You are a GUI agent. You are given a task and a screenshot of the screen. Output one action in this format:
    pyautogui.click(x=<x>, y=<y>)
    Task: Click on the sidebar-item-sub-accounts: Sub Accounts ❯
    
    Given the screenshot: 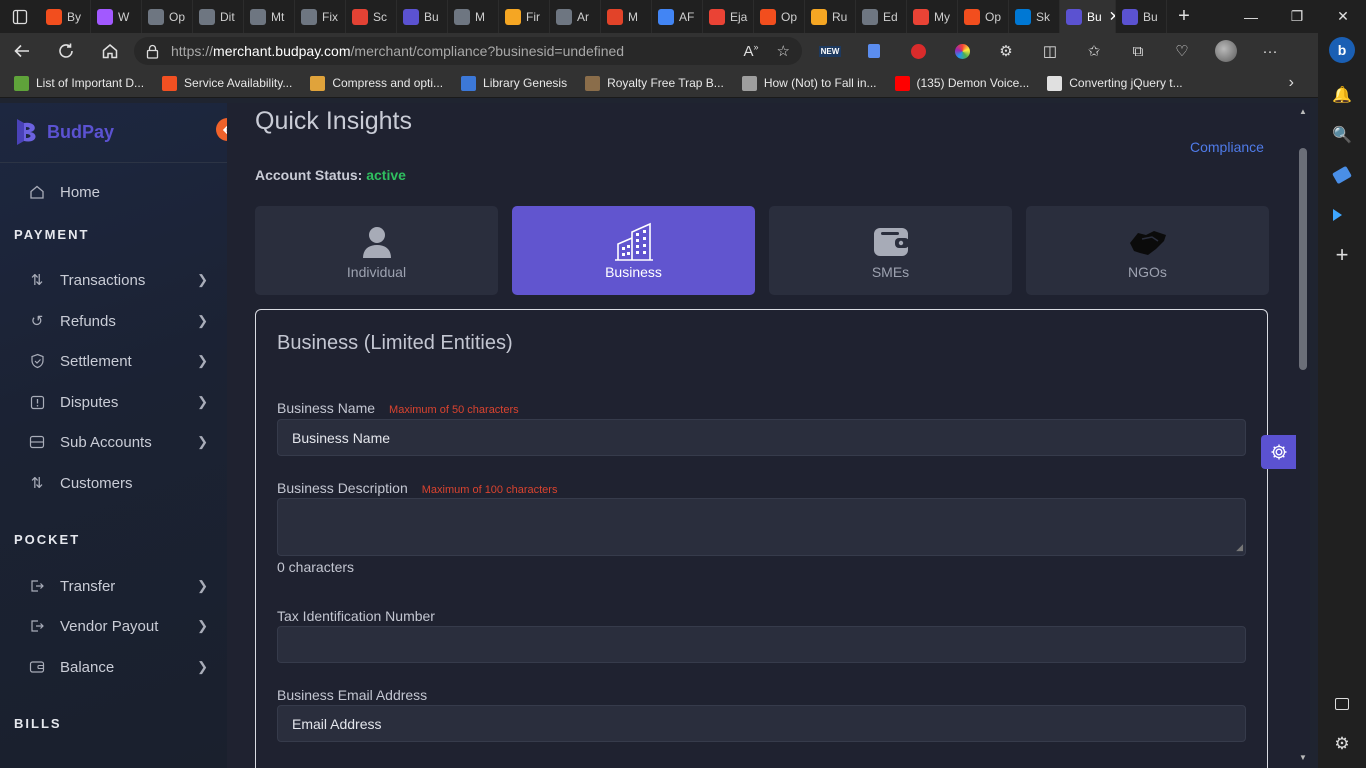 What is the action you would take?
    pyautogui.click(x=118, y=442)
    